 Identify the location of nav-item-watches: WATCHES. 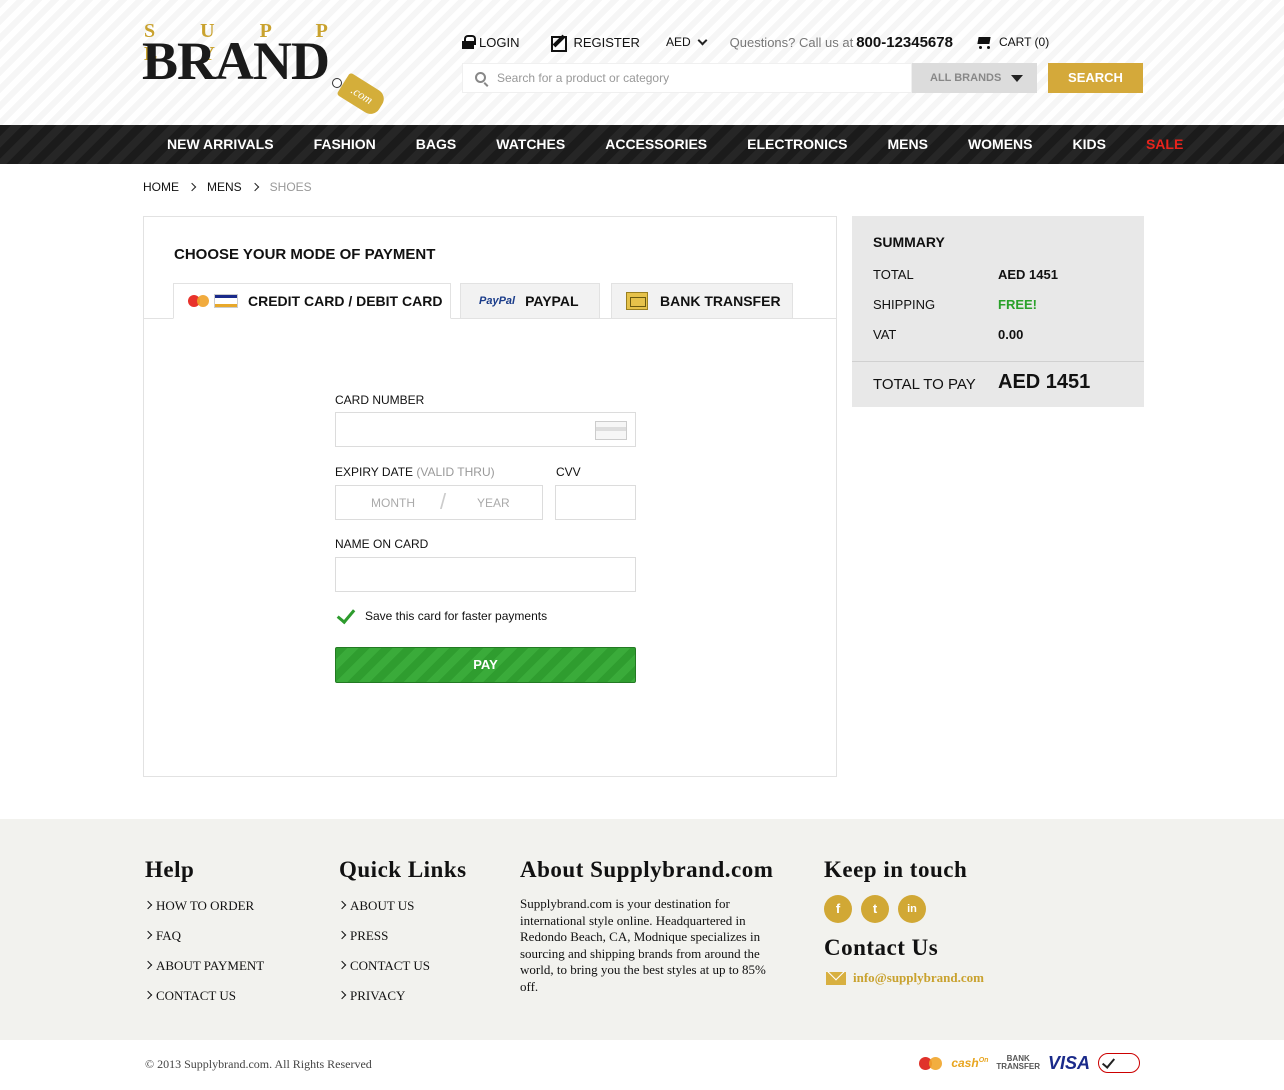
(530, 144).